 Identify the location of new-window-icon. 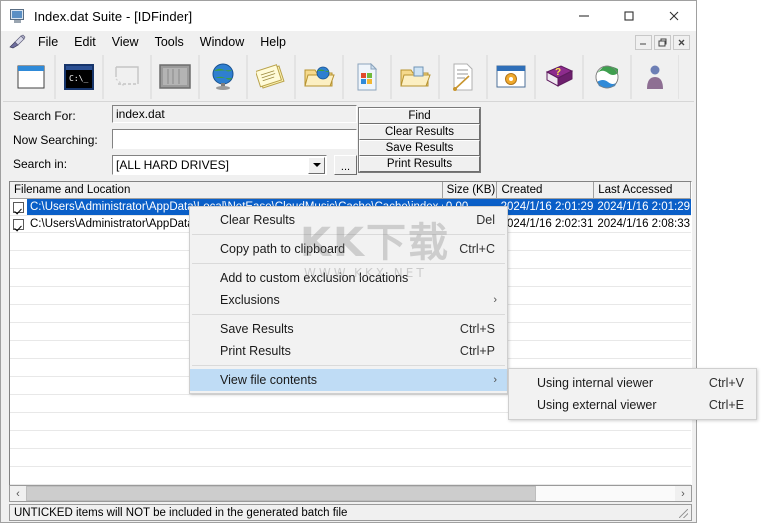
(31, 77).